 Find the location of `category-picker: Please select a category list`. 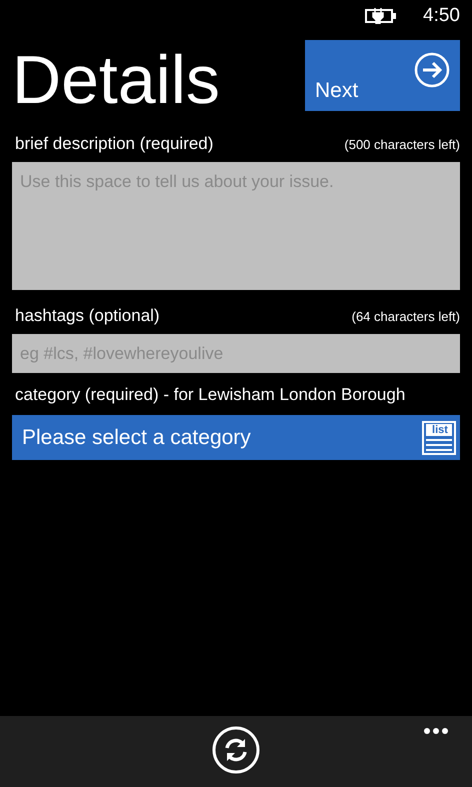

category-picker: Please select a category list is located at coordinates (236, 437).